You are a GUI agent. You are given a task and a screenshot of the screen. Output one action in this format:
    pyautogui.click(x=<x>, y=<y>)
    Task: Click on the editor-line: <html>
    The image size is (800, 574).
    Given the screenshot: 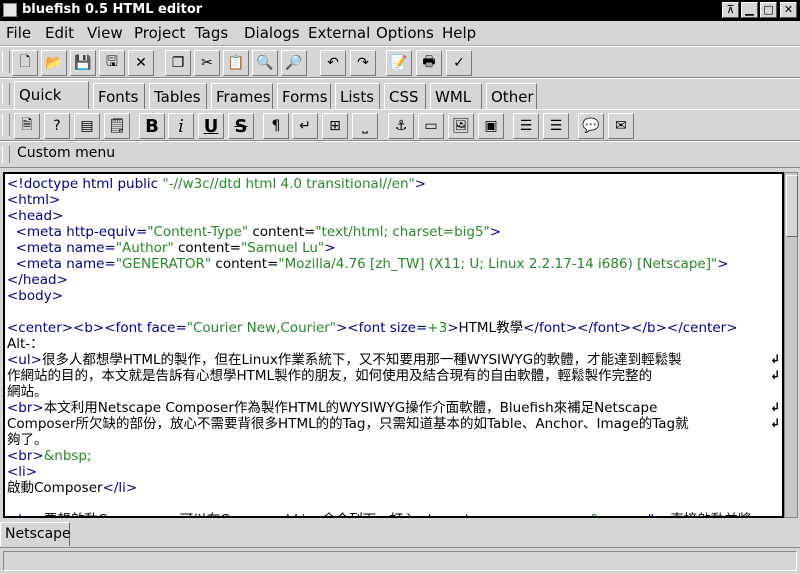 What is the action you would take?
    pyautogui.click(x=33, y=200)
    